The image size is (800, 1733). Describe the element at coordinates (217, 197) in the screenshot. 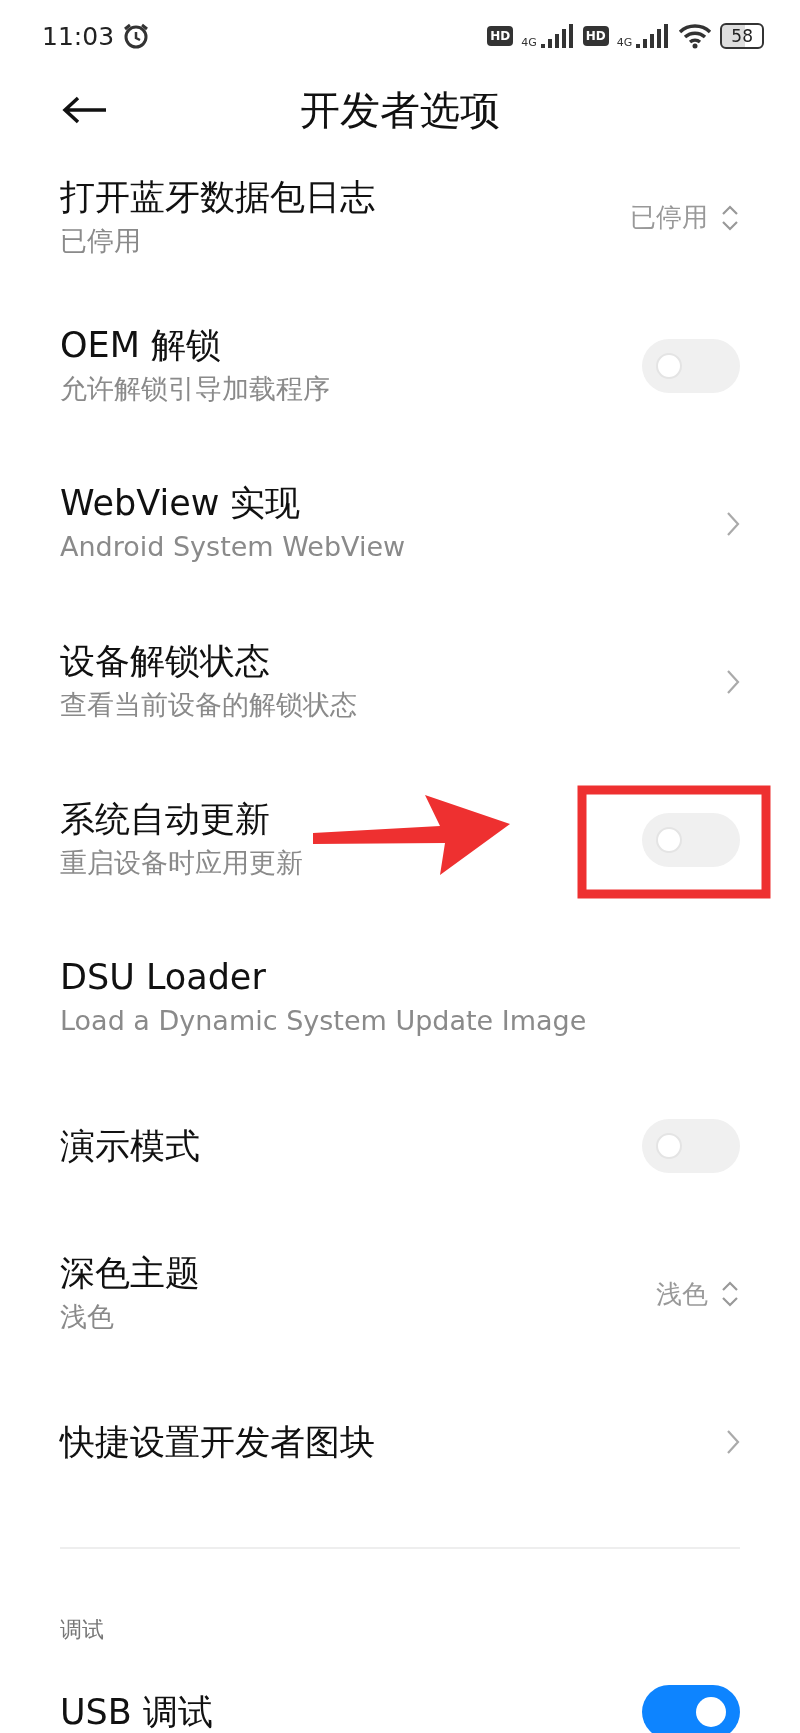

I see `row-title: 打开蓝牙数据包日志` at that location.